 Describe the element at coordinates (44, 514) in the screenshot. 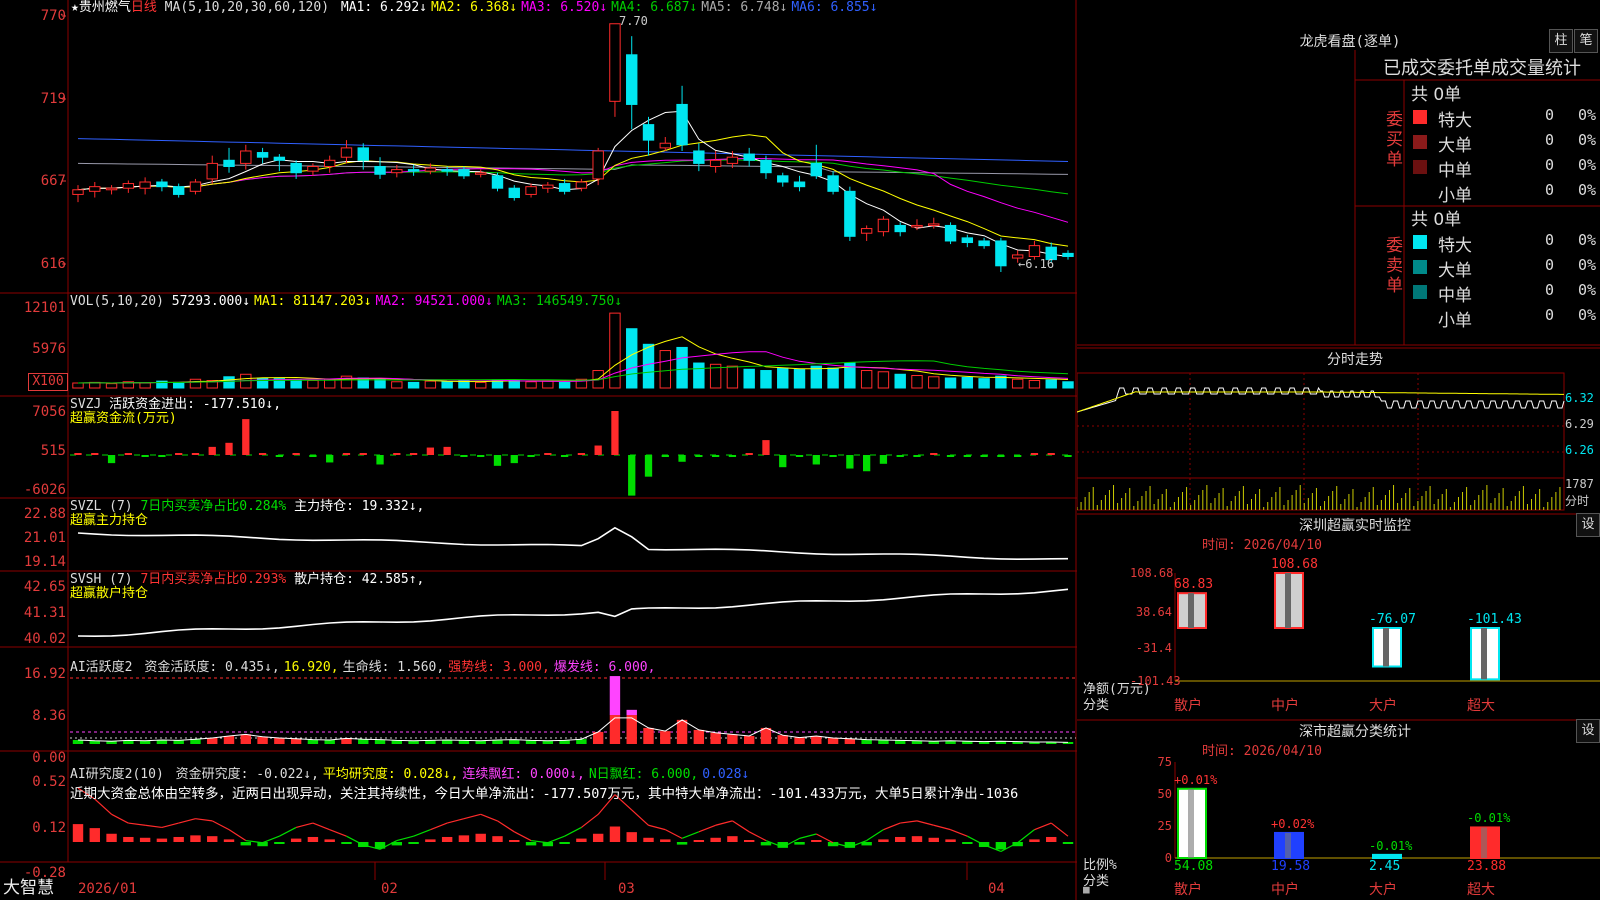

I see `y-tick-svzl: 22.88` at that location.